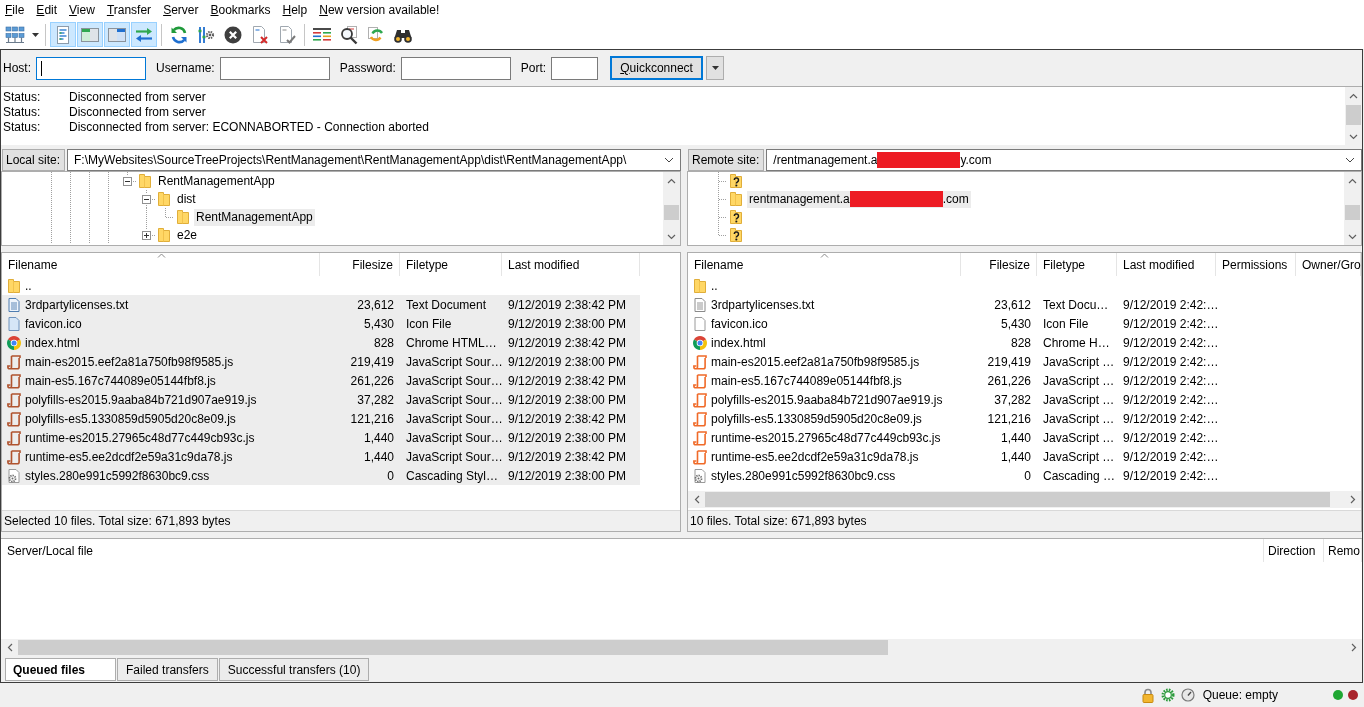  What do you see at coordinates (715, 68) in the screenshot?
I see `dropdown-button` at bounding box center [715, 68].